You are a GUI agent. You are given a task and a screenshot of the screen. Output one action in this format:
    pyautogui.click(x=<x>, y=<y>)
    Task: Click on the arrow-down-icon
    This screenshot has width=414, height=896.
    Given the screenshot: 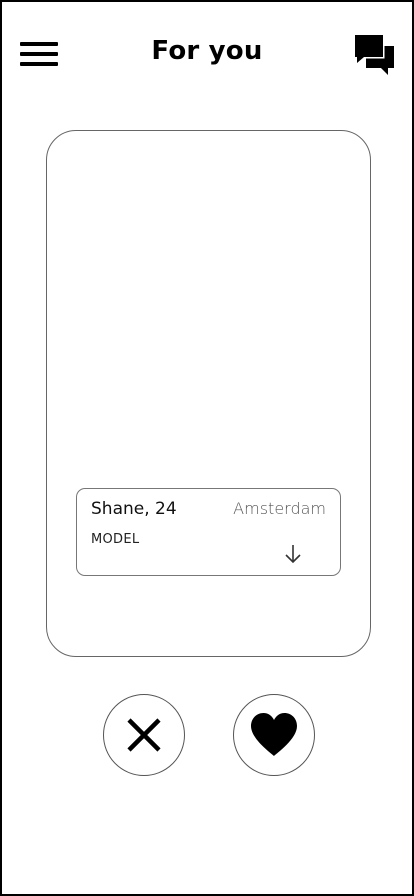 What is the action you would take?
    pyautogui.click(x=293, y=554)
    